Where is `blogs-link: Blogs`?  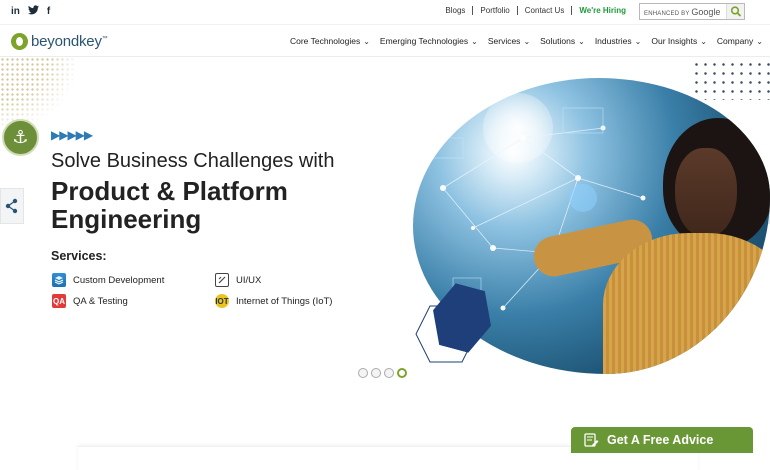
blogs-link: Blogs is located at coordinates (455, 10).